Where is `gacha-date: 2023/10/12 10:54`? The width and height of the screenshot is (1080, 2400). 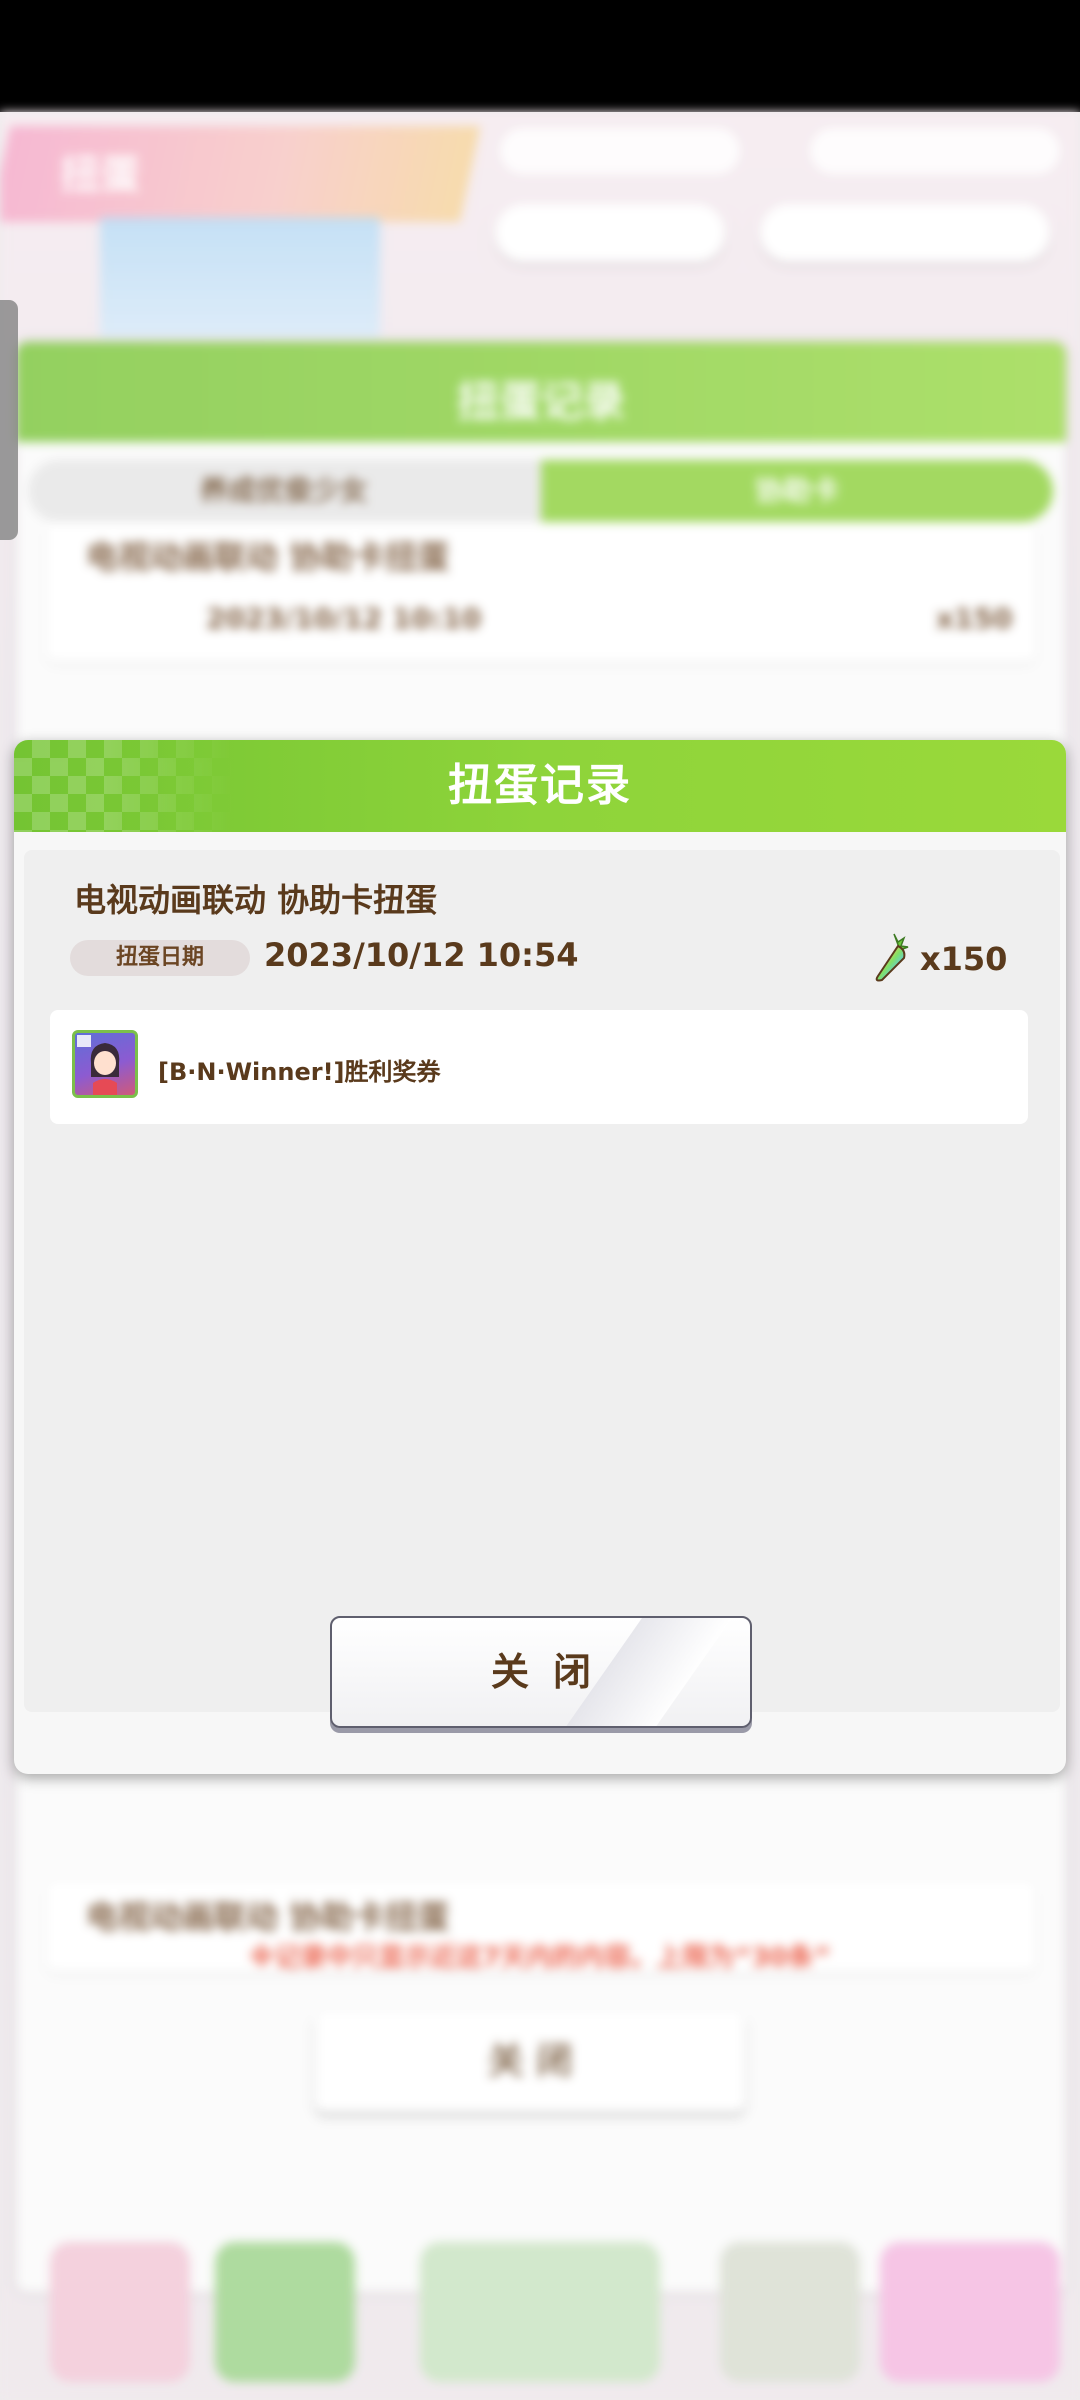 gacha-date: 2023/10/12 10:54 is located at coordinates (421, 955).